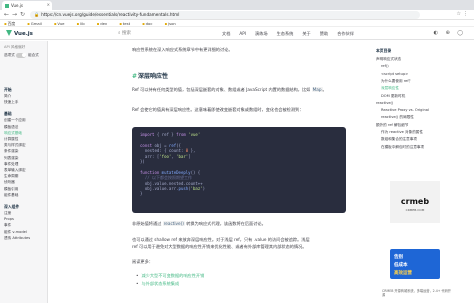 This screenshot has width=474, height=303. I want to click on outline-item: ref(), so click(385, 66).